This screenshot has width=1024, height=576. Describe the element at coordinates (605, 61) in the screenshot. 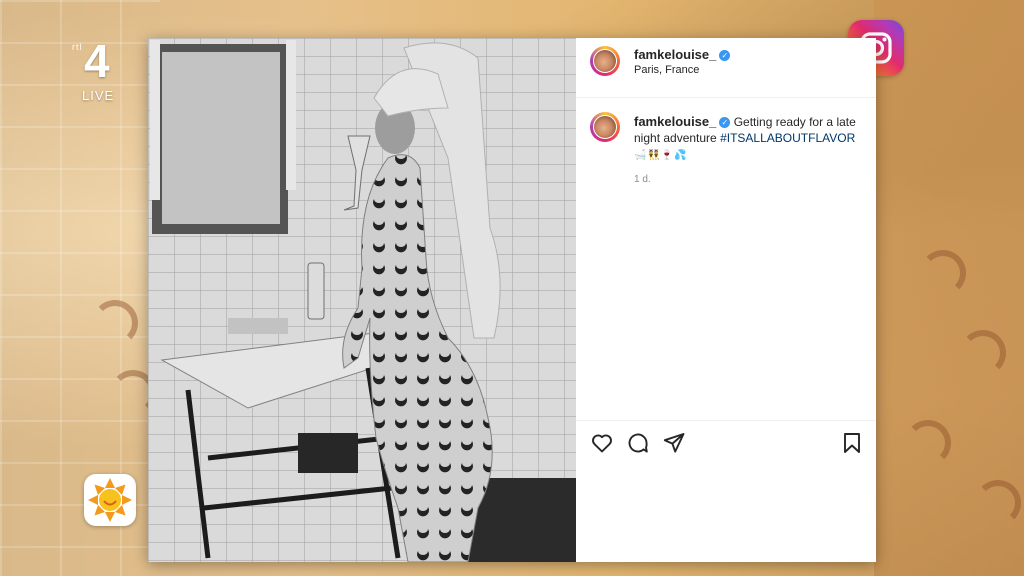

I see `avatar` at that location.